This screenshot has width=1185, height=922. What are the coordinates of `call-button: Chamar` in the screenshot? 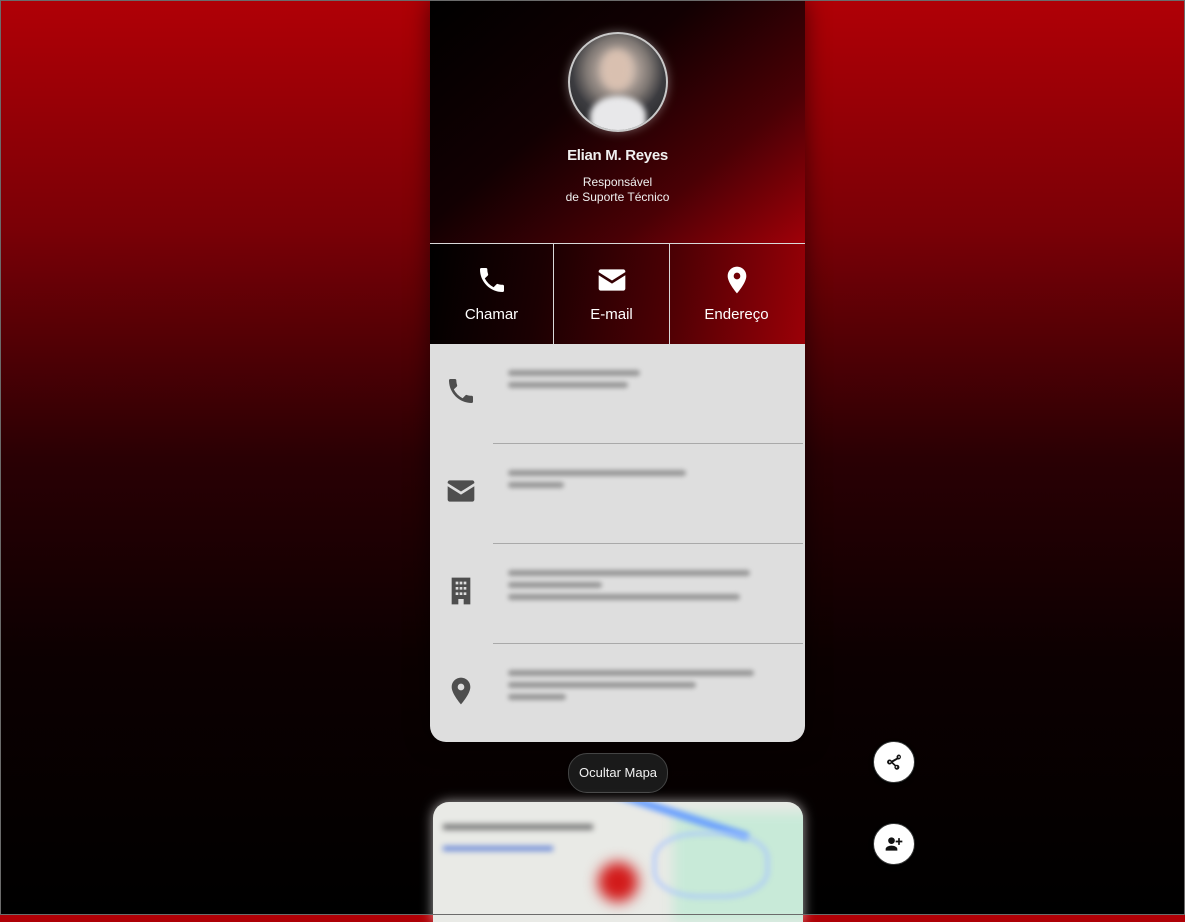 It's located at (491, 294).